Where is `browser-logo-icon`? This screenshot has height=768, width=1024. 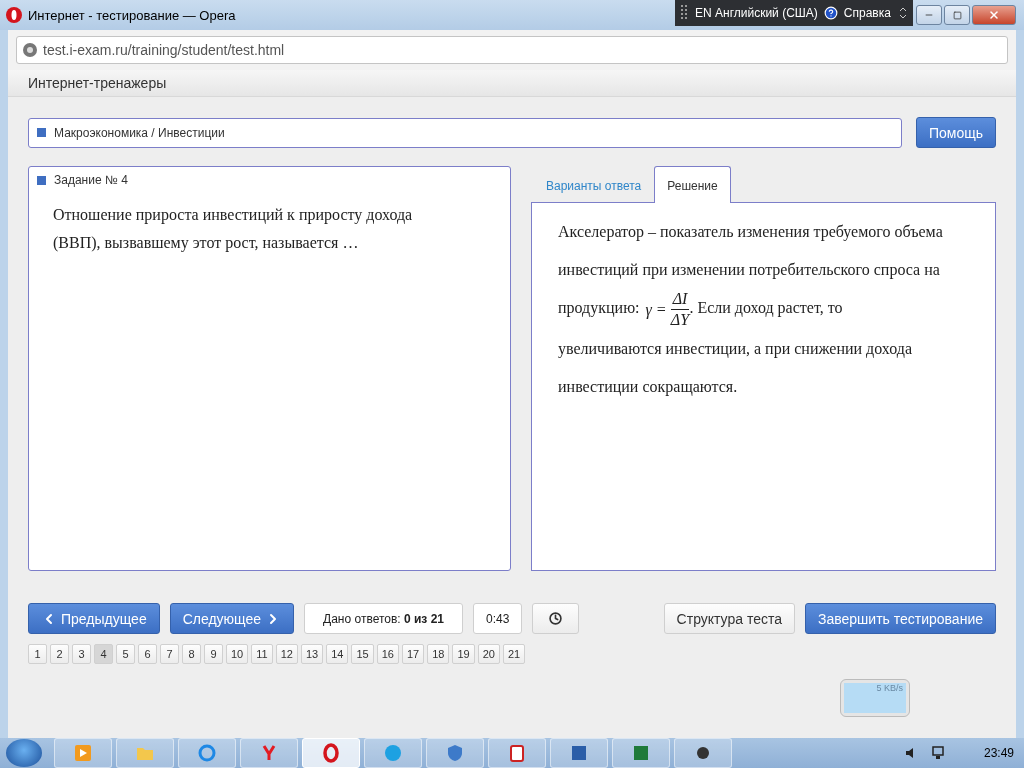
browser-logo-icon is located at coordinates (14, 15).